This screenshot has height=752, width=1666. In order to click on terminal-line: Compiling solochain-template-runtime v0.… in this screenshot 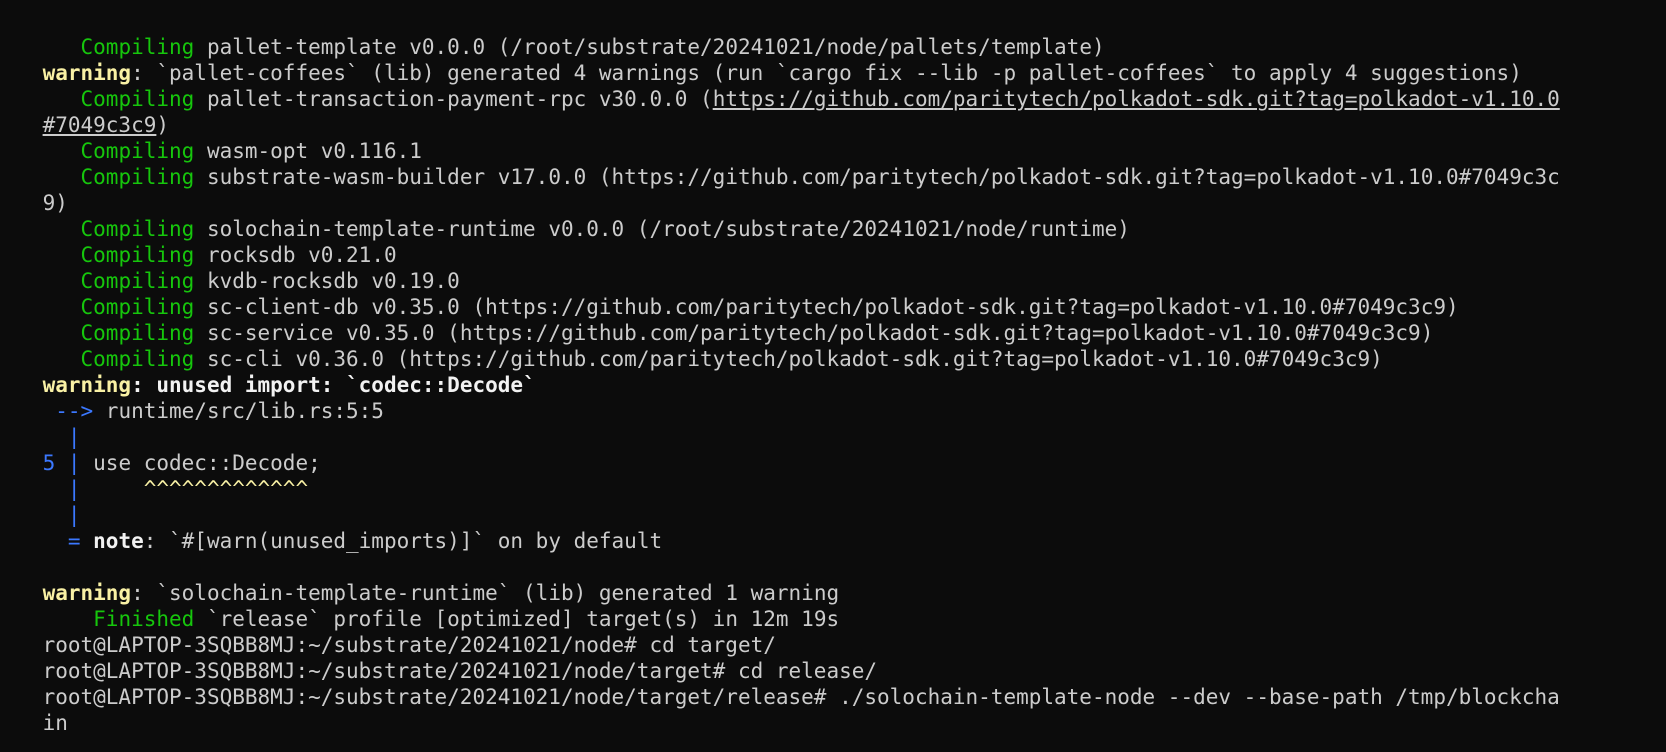, I will do `click(565, 215)`.